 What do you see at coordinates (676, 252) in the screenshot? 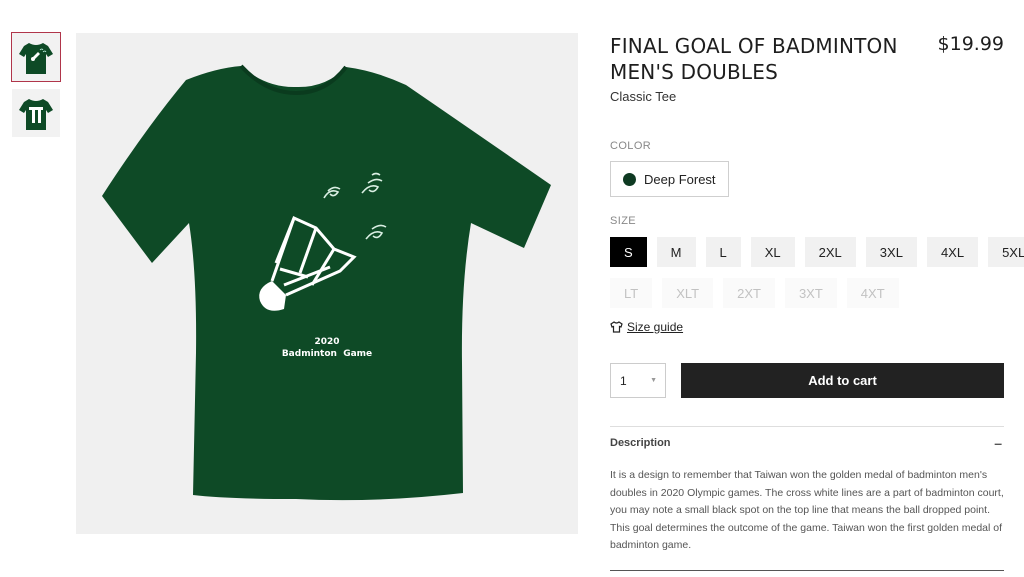
I see `size-option-m: M` at bounding box center [676, 252].